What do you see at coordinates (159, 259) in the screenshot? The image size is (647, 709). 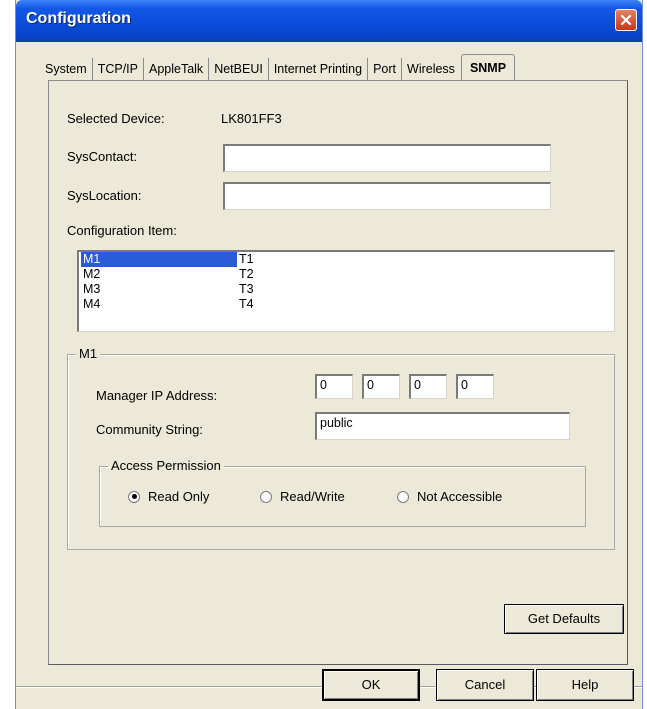 I see `list-item-manager: M1` at bounding box center [159, 259].